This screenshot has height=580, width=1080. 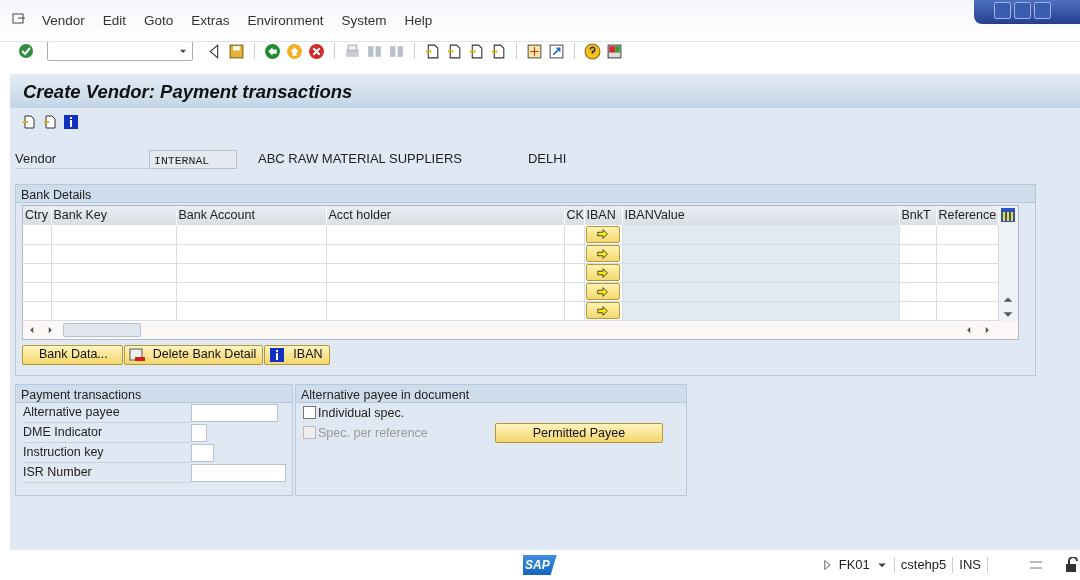 I want to click on new-session-icon, so click(x=534, y=51).